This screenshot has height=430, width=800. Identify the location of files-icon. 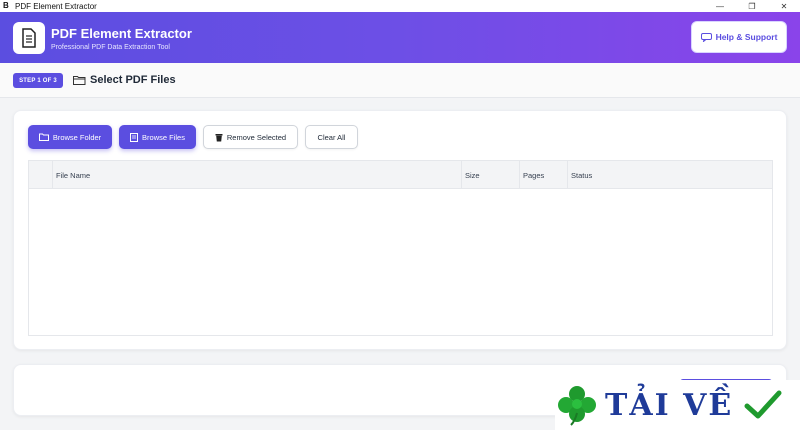
(134, 137).